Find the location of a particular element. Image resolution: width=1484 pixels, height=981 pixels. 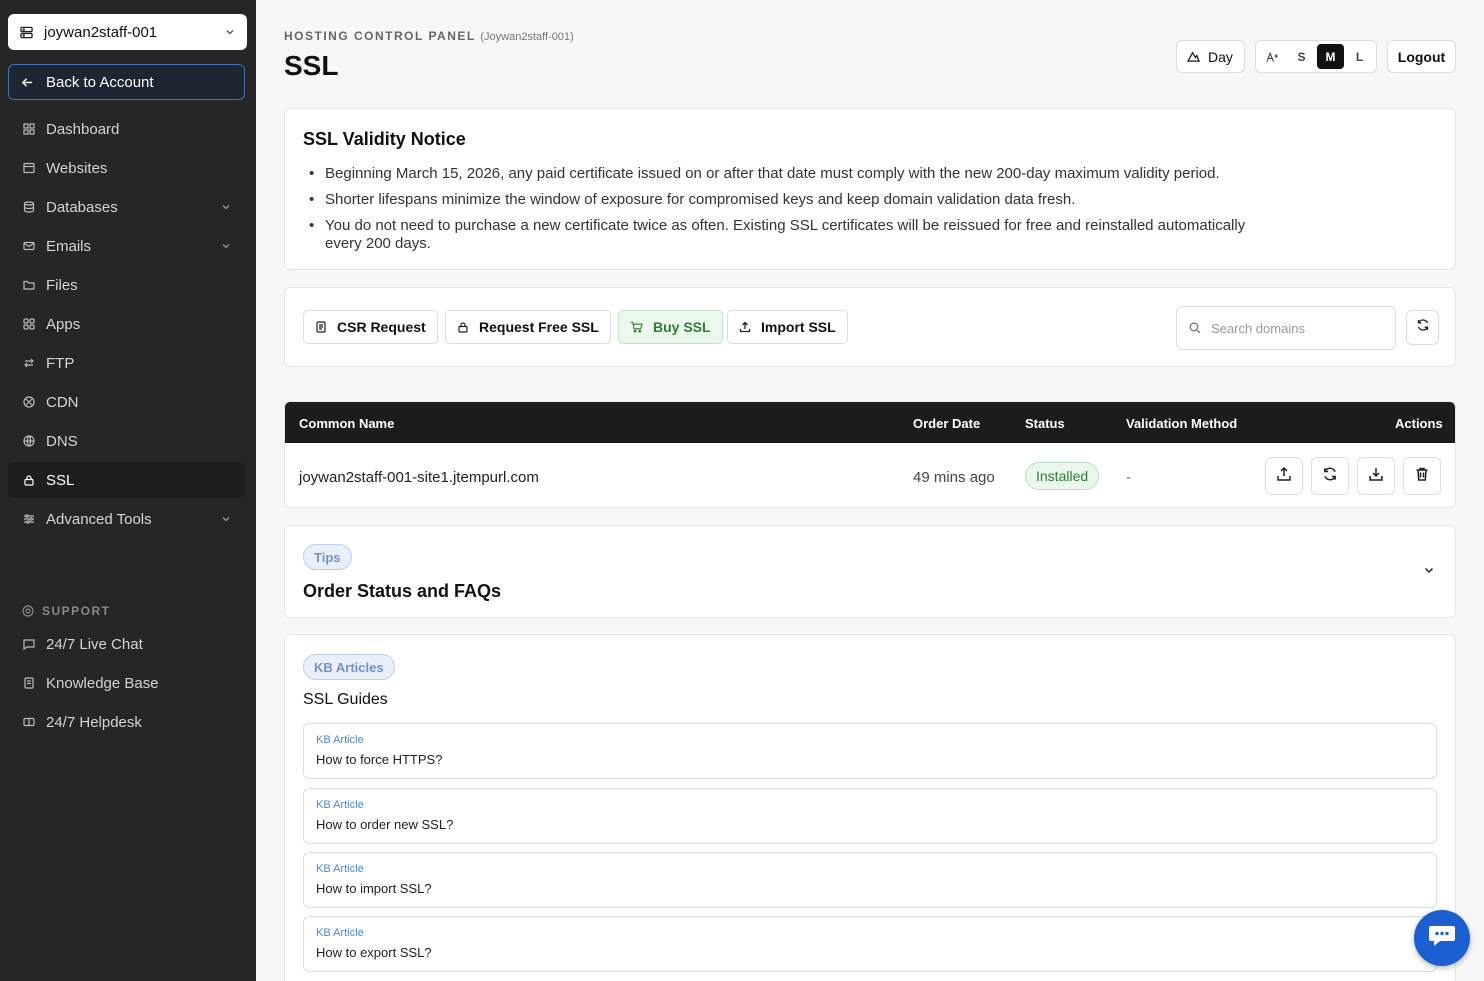

kb-article-title: How to force HTTPS? is located at coordinates (379, 759).